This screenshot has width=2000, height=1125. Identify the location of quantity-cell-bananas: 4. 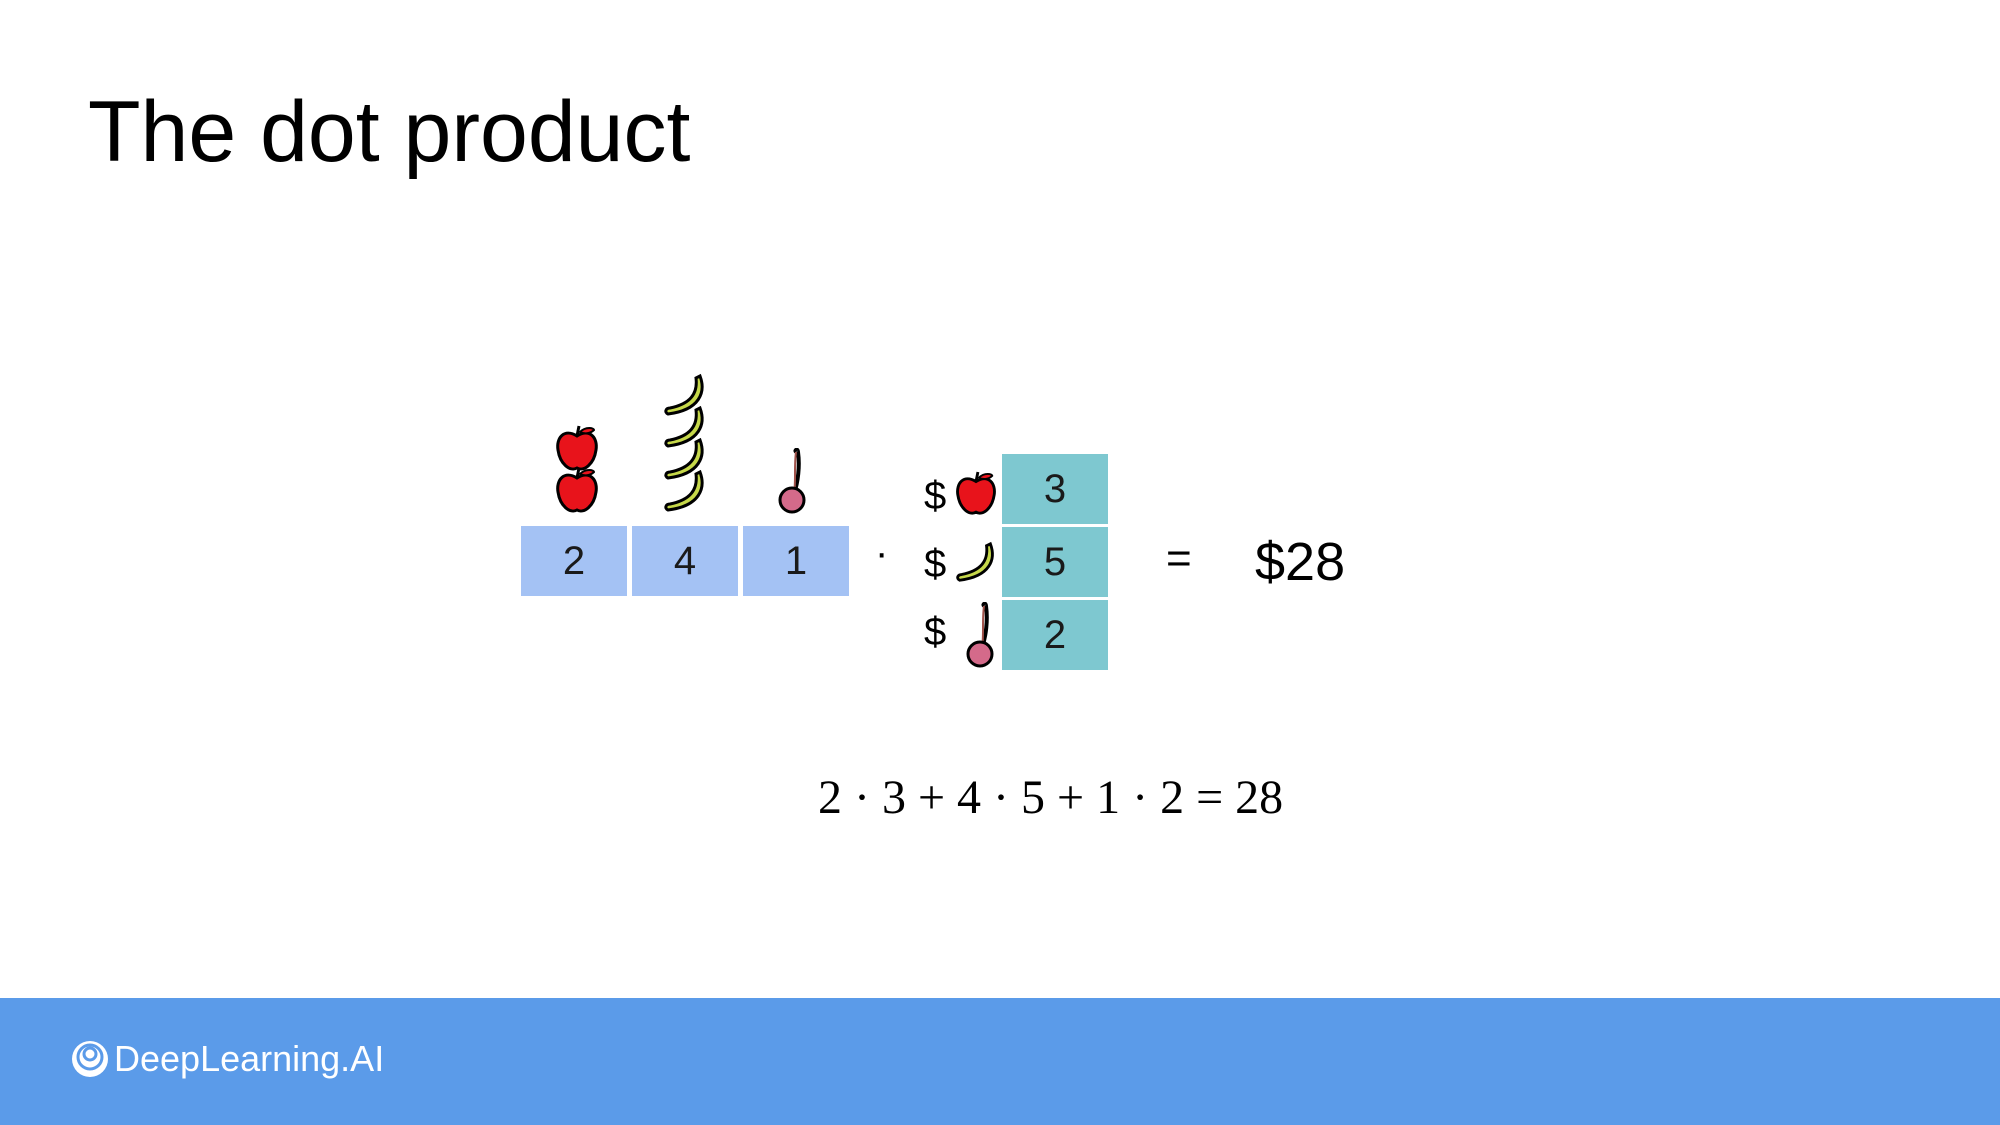
(685, 561).